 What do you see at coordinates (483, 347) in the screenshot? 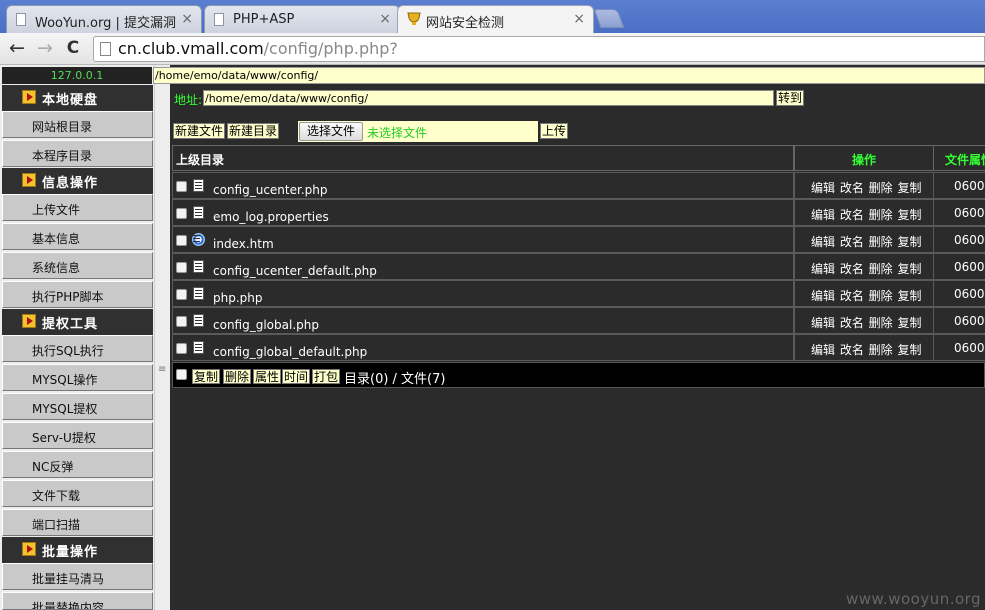
I see `file-cell: config_global_default.php` at bounding box center [483, 347].